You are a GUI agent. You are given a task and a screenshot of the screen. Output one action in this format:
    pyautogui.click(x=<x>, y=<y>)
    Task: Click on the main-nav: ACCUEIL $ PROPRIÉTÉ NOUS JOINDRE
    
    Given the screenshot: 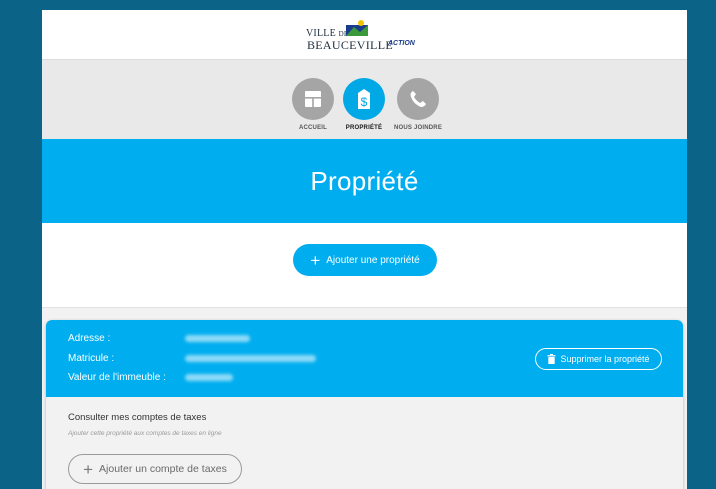 What is the action you would take?
    pyautogui.click(x=364, y=99)
    